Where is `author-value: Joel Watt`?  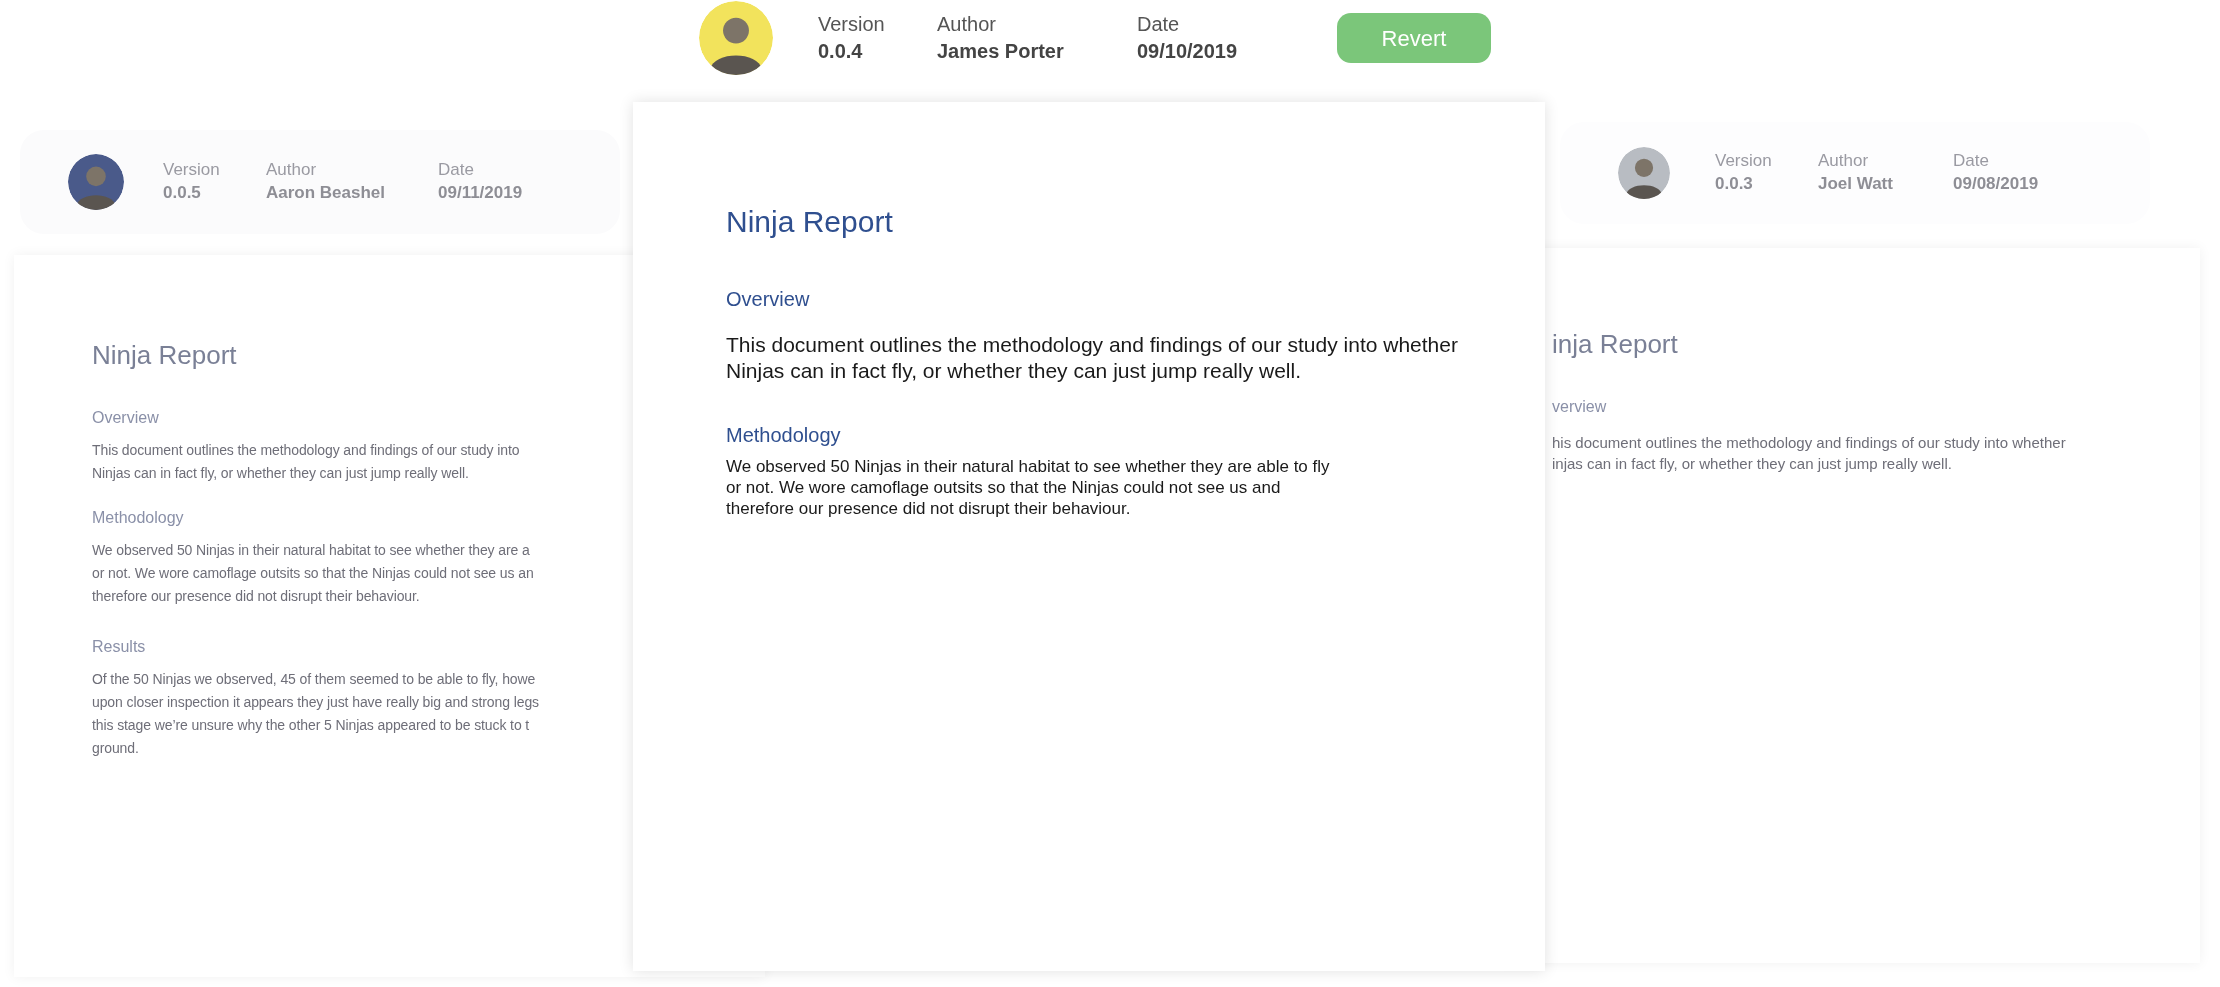
author-value: Joel Watt is located at coordinates (1855, 184).